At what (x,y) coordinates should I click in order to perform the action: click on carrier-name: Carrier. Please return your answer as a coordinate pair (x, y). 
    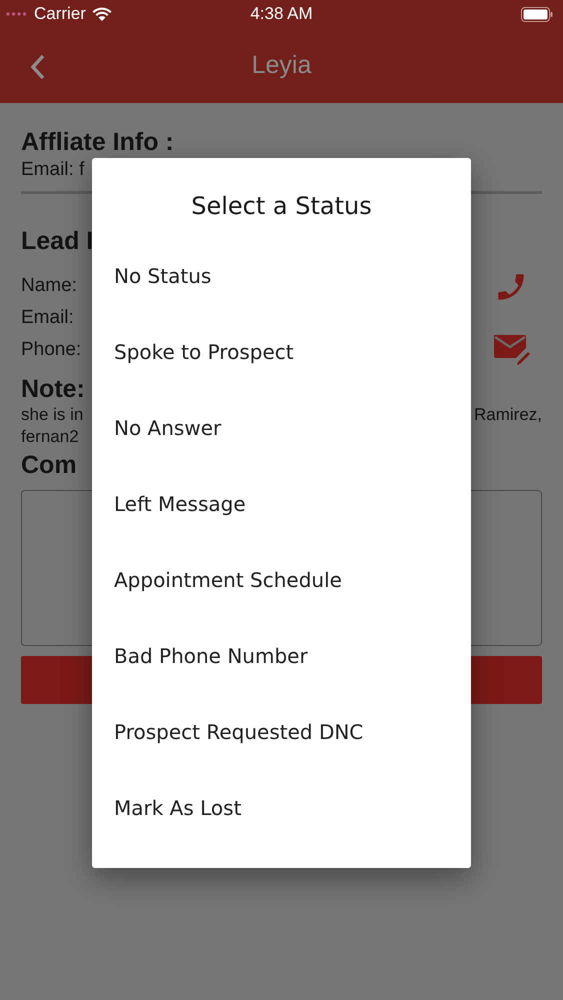
    Looking at the image, I should click on (60, 14).